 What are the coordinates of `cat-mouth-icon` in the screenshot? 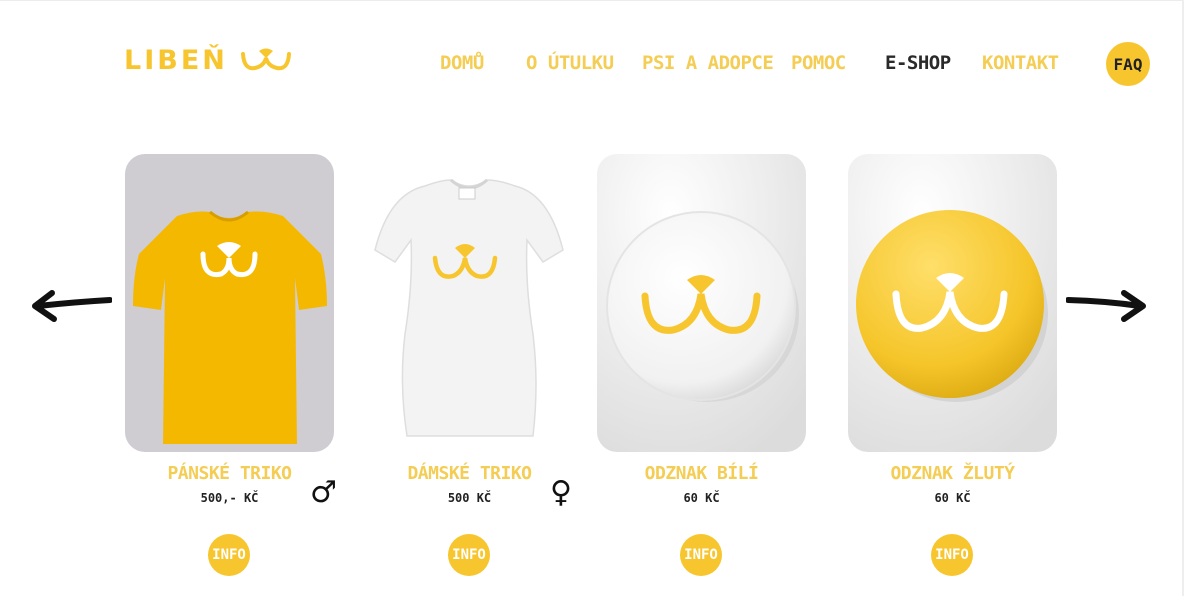 It's located at (266, 61).